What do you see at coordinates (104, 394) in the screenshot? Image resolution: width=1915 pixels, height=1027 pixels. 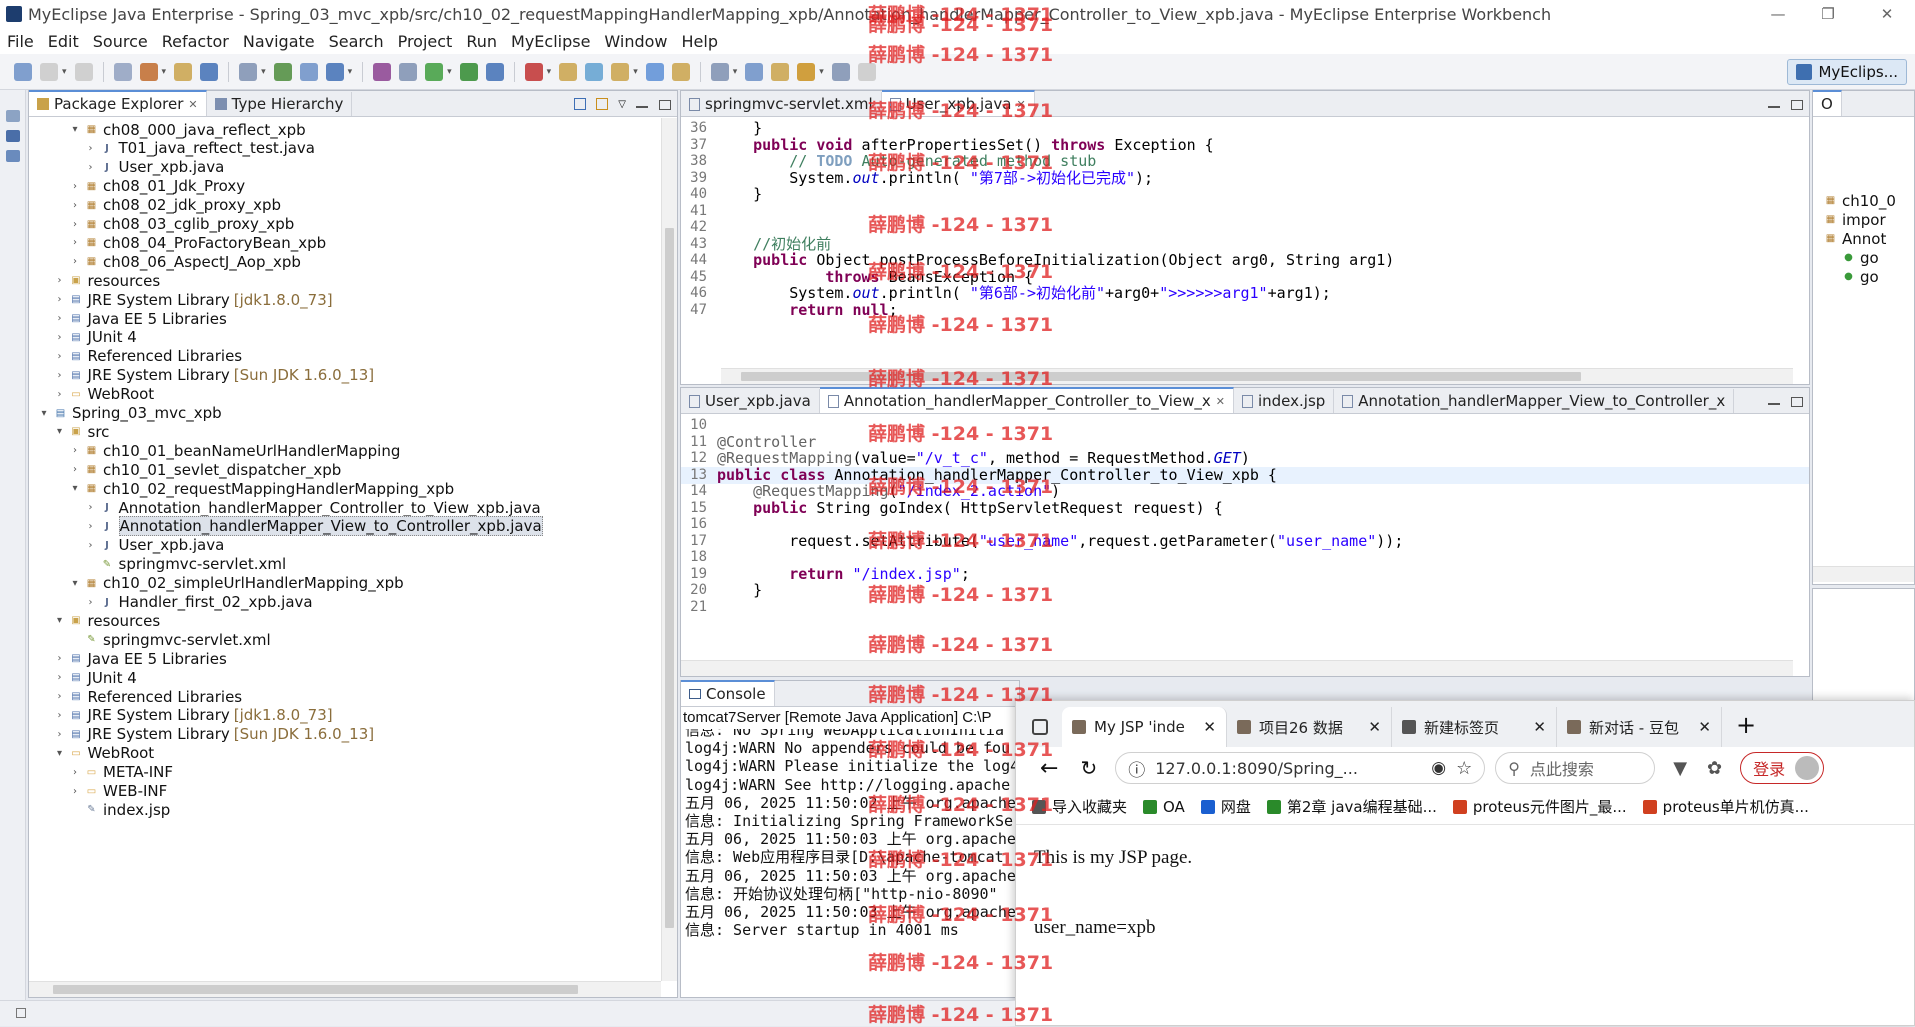 I see `tree-item: › ▭ WebRoot` at bounding box center [104, 394].